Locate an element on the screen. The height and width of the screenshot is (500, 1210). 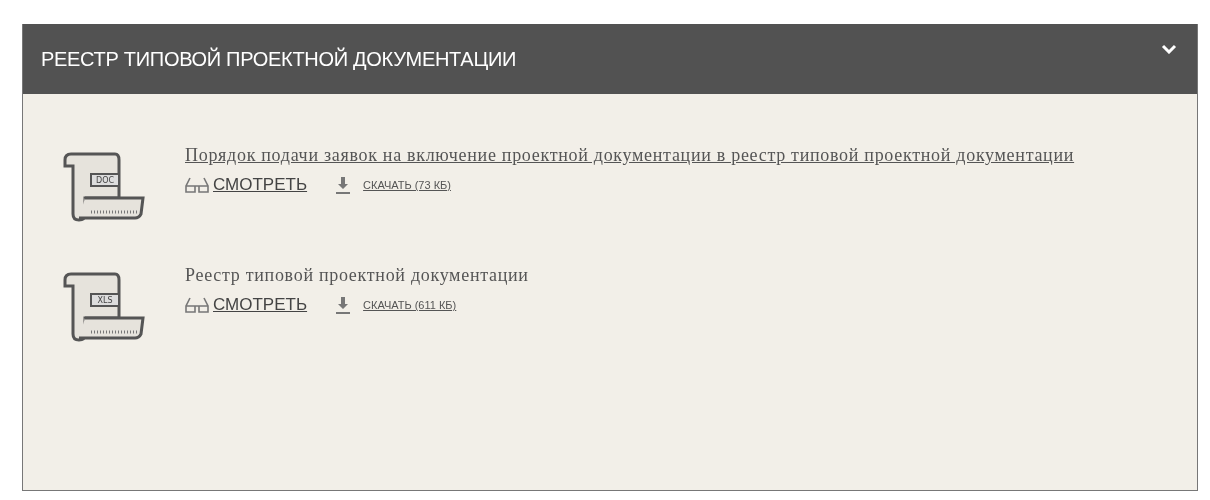
document-title: Реестр типовой проектной документации is located at coordinates (357, 275).